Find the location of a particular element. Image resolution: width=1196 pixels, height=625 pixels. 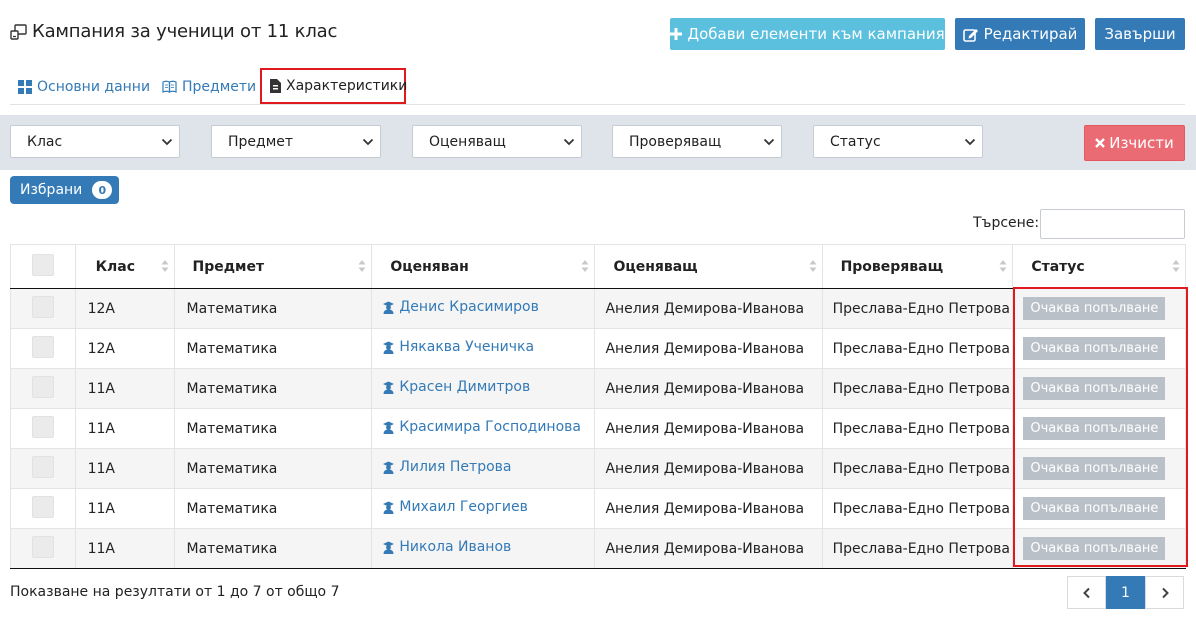

clear-filters-label: Изчисти is located at coordinates (1141, 143).